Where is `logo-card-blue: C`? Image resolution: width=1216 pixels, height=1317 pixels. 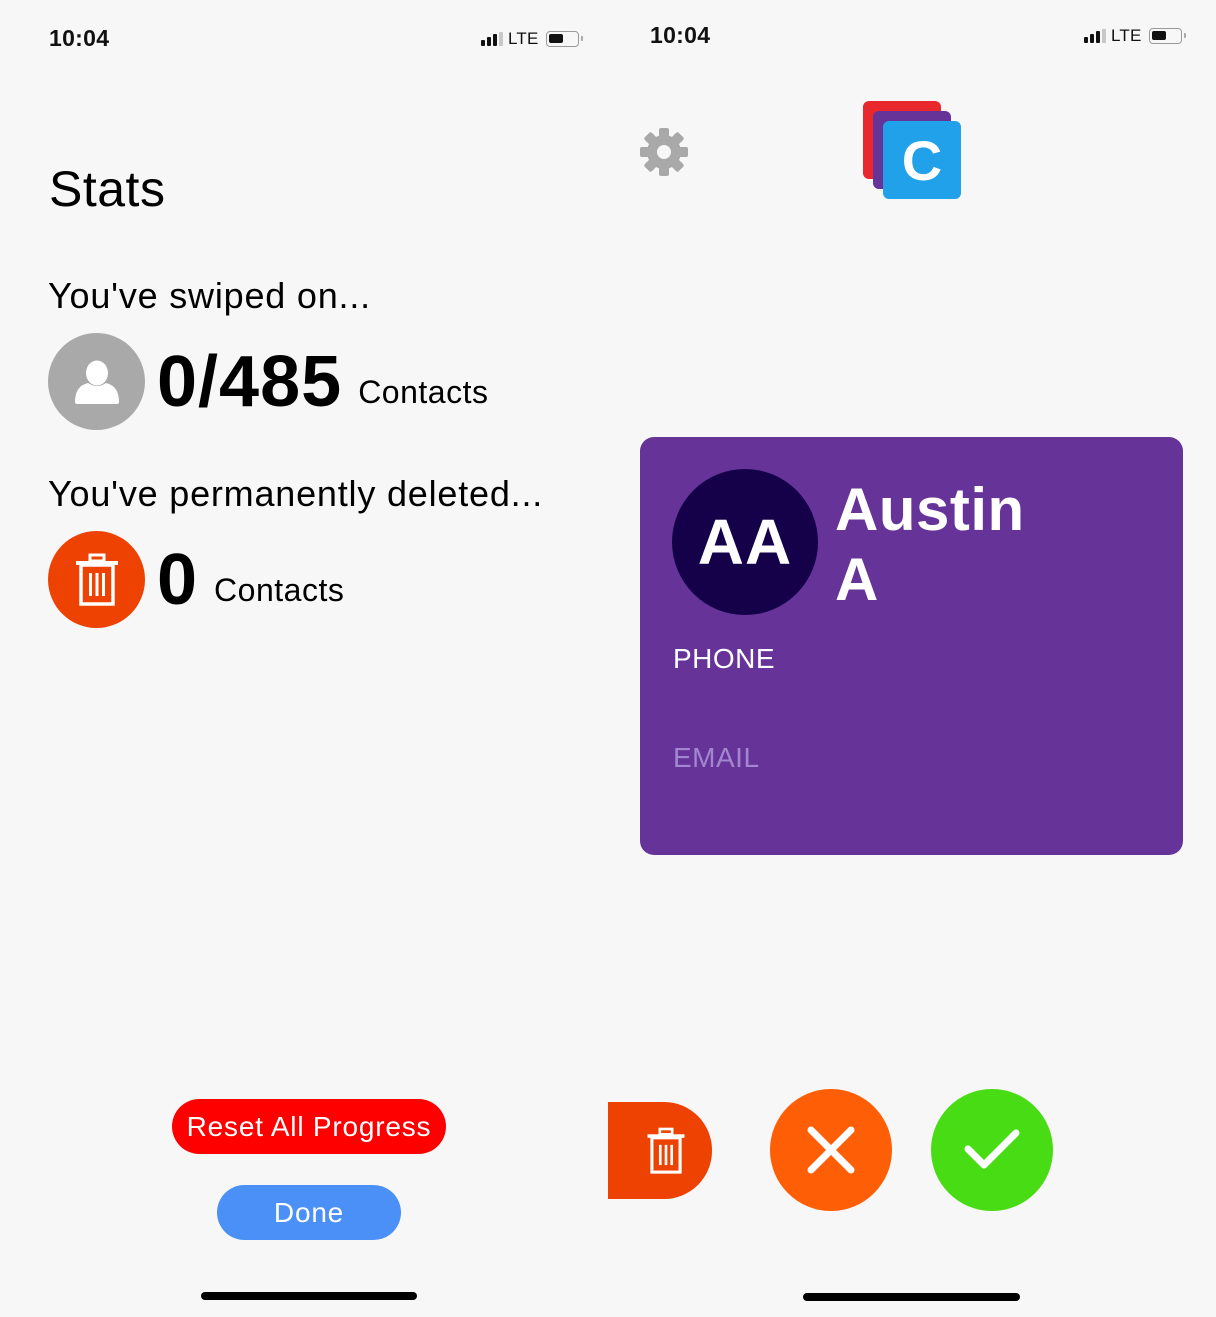
logo-card-blue: C is located at coordinates (922, 160).